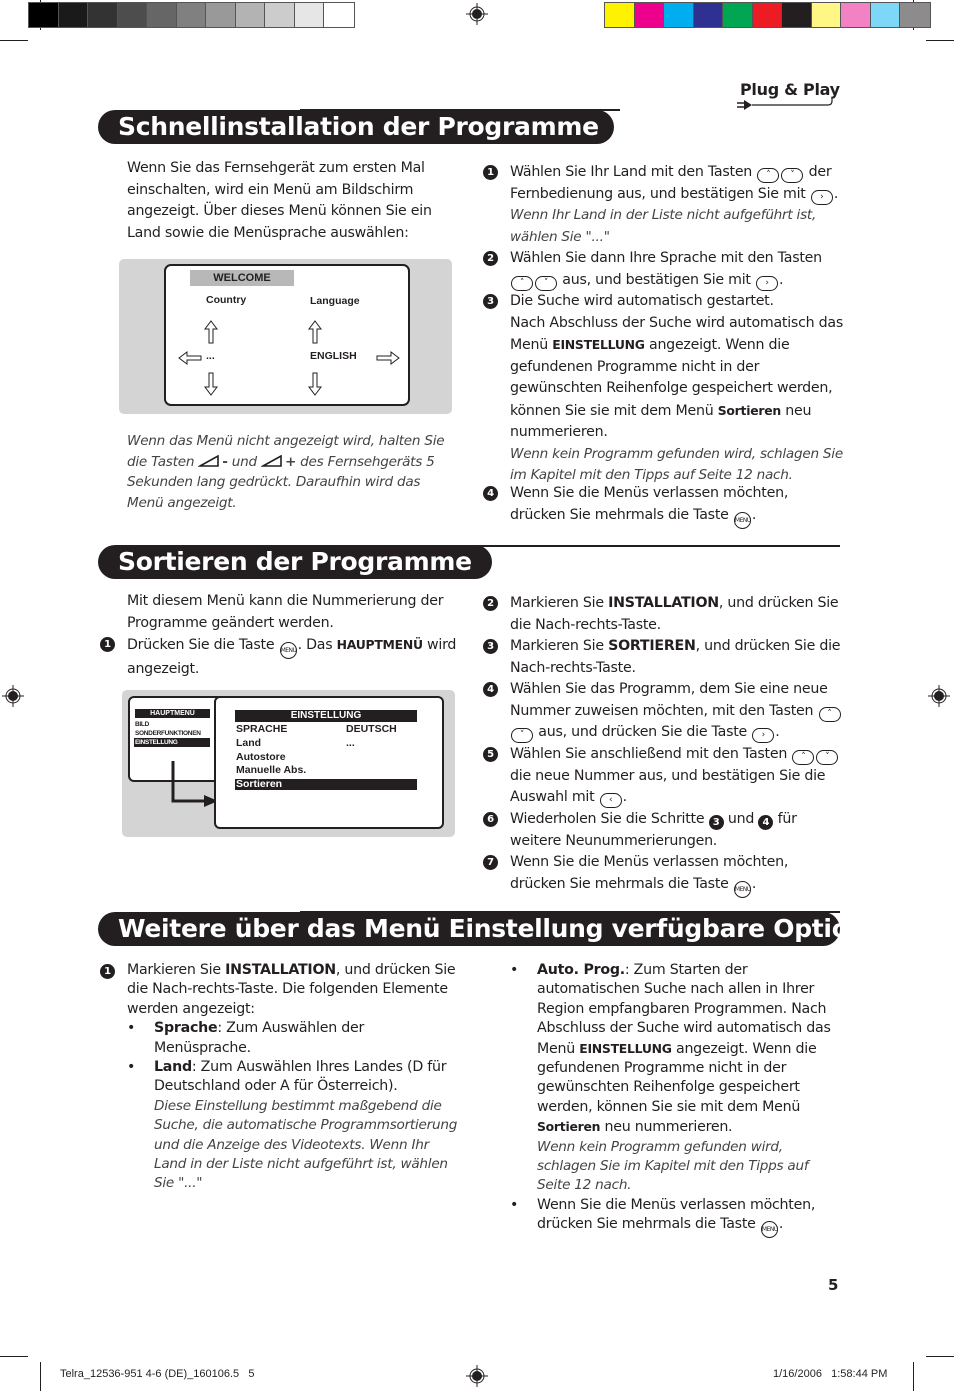 The width and height of the screenshot is (954, 1391). What do you see at coordinates (172, 742) in the screenshot?
I see `main-menu-item: EINSTELLUNG` at bounding box center [172, 742].